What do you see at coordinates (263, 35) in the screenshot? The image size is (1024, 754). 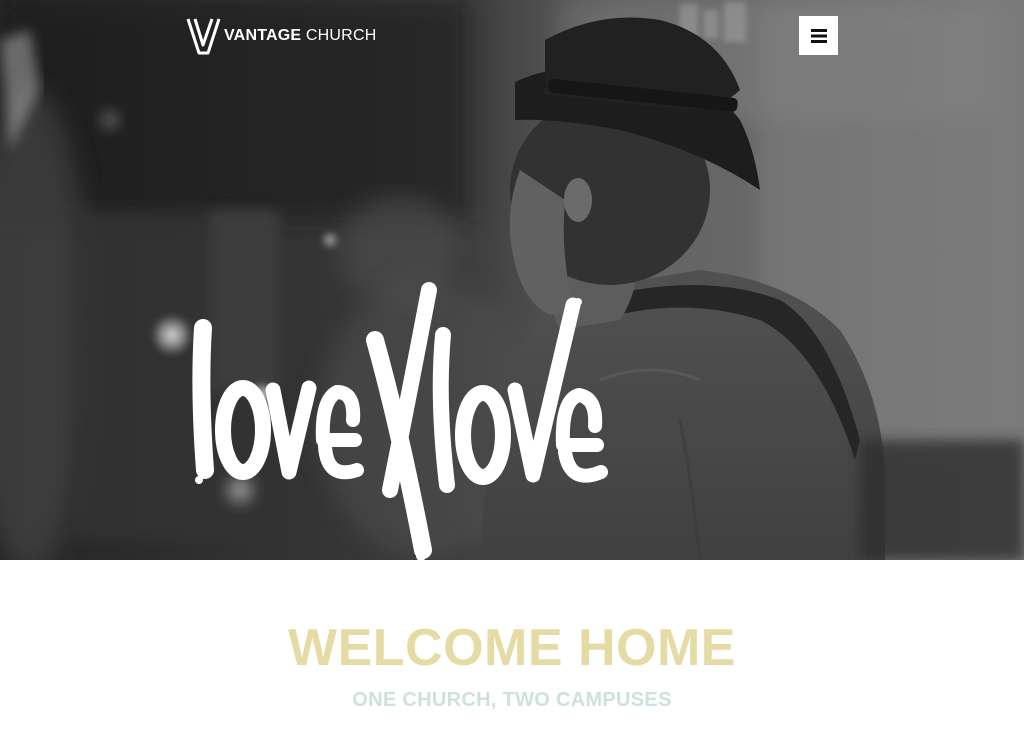 I see `logo-text-strong: VANTAGE` at bounding box center [263, 35].